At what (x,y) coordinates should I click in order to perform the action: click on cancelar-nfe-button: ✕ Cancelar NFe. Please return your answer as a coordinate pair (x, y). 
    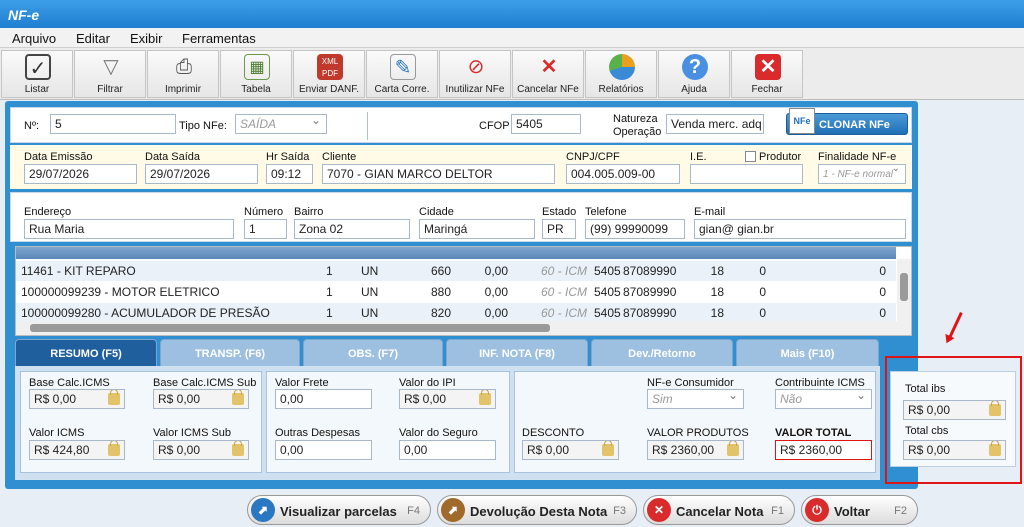
    Looking at the image, I should click on (548, 74).